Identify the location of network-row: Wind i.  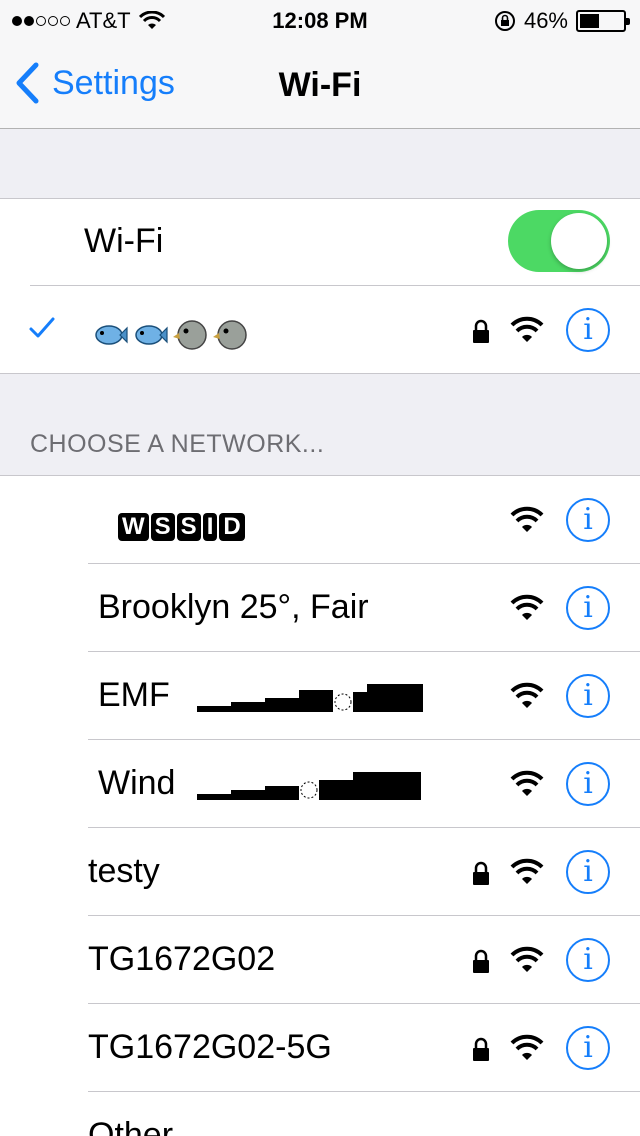
(320, 784).